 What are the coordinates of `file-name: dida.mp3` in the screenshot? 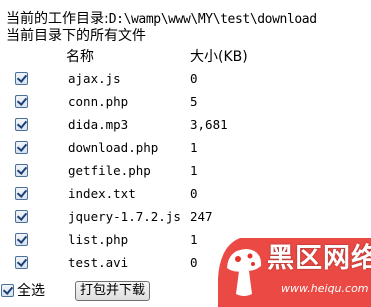 It's located at (98, 124).